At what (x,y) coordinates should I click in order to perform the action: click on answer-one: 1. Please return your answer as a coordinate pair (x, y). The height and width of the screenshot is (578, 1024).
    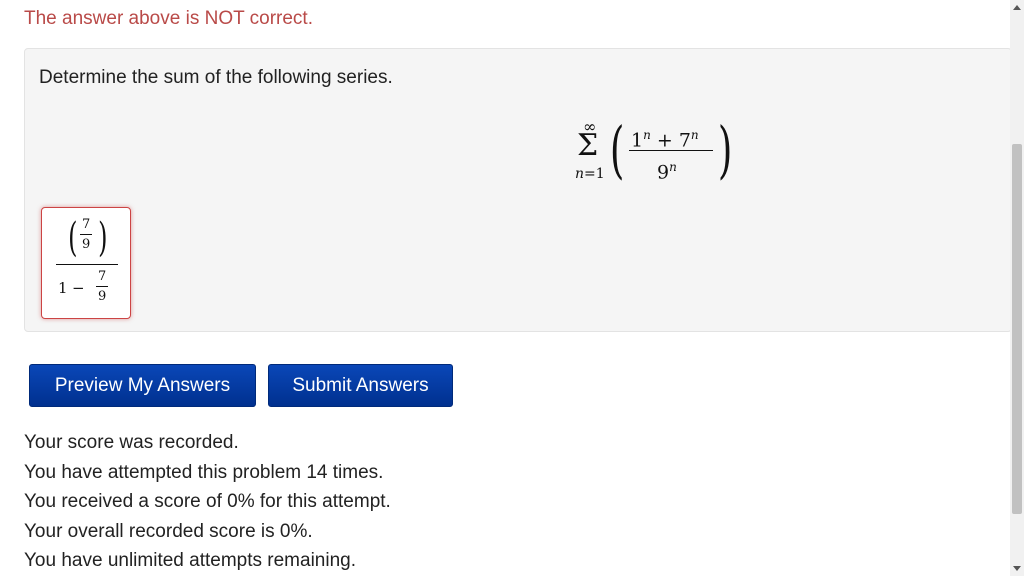
    Looking at the image, I should click on (63, 288).